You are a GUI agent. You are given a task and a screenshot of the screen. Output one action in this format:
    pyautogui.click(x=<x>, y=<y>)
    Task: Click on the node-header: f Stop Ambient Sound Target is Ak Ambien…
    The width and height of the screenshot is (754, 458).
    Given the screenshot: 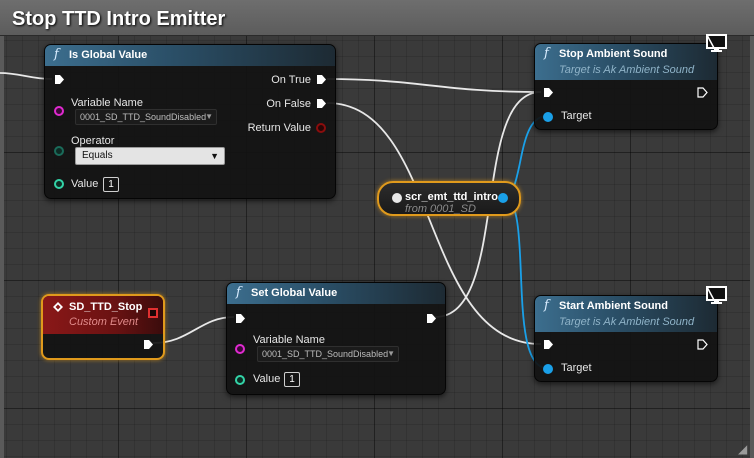 What is the action you would take?
    pyautogui.click(x=626, y=62)
    